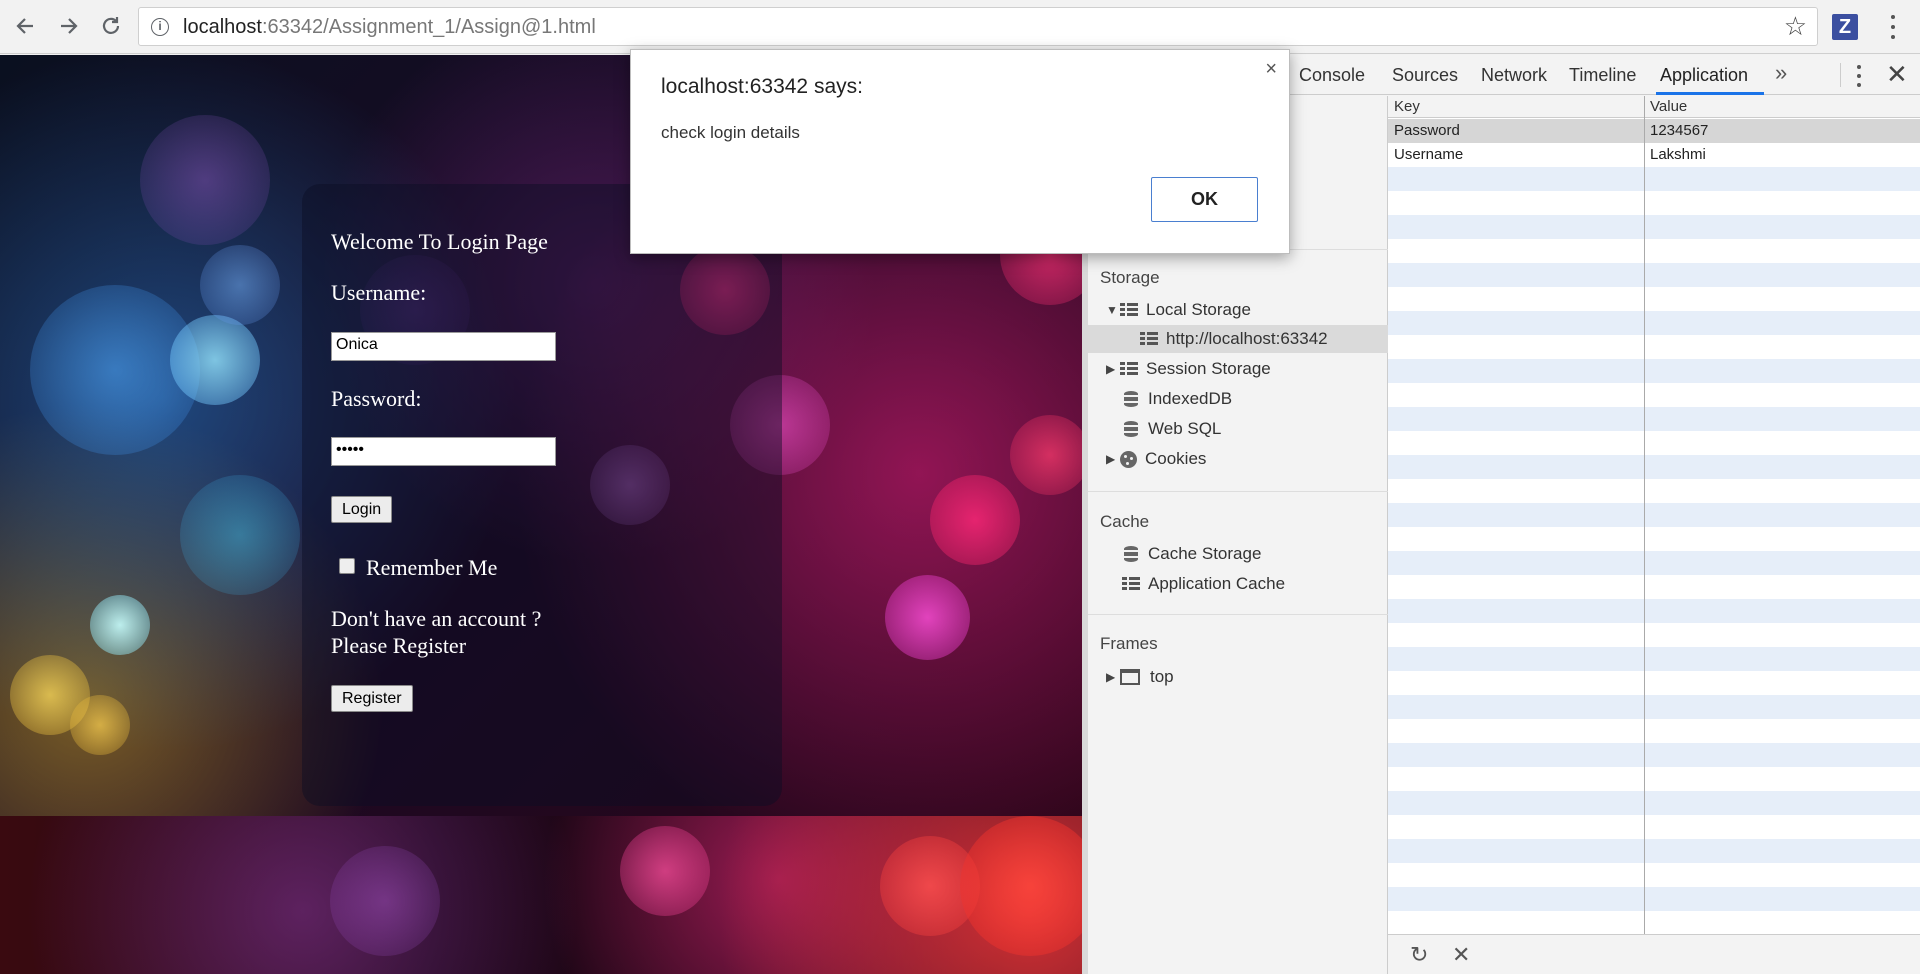 The image size is (1920, 974). I want to click on sidebar-item-frame-top: ▶ top, so click(1238, 677).